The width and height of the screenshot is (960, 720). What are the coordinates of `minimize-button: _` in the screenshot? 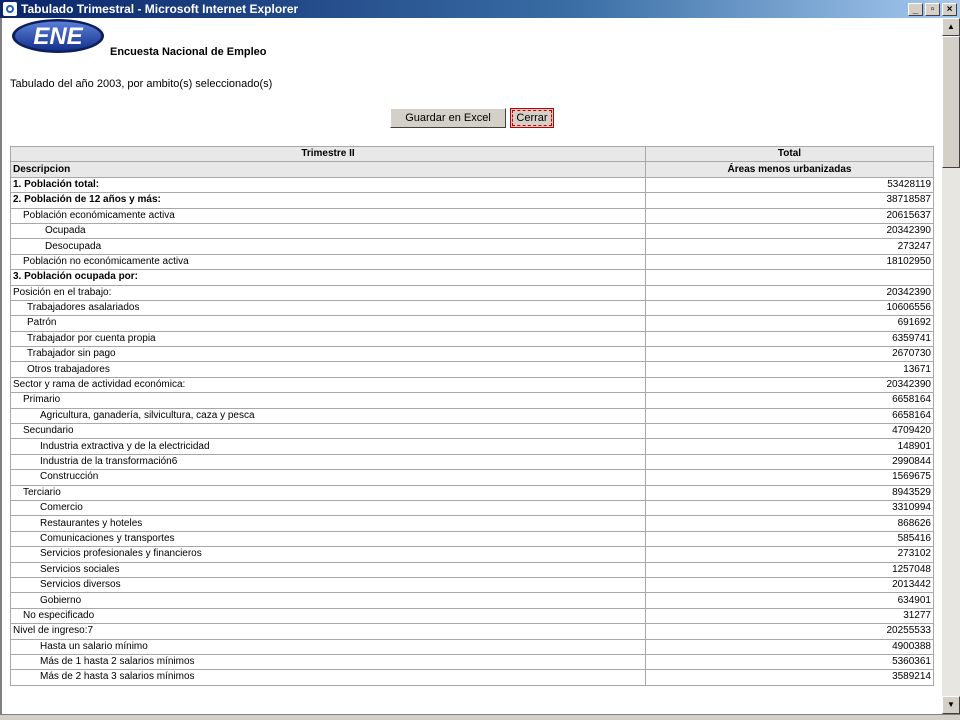 It's located at (915, 9).